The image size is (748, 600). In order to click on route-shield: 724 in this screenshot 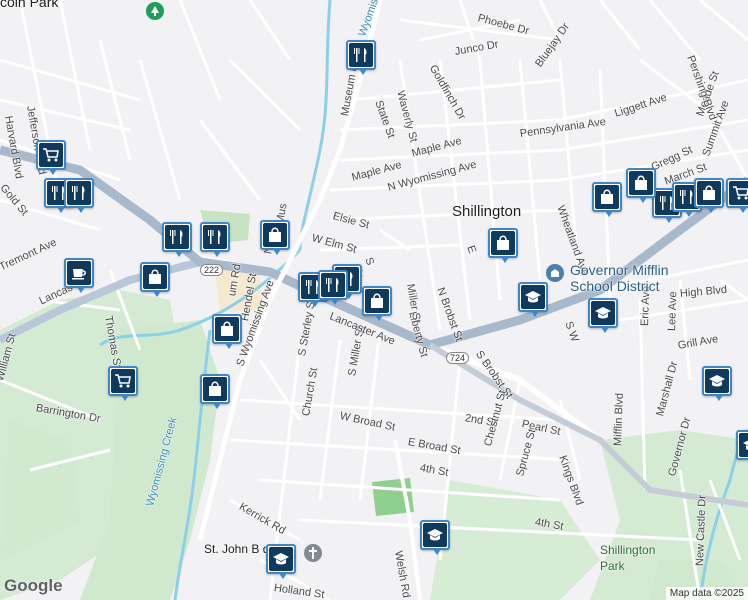, I will do `click(458, 358)`.